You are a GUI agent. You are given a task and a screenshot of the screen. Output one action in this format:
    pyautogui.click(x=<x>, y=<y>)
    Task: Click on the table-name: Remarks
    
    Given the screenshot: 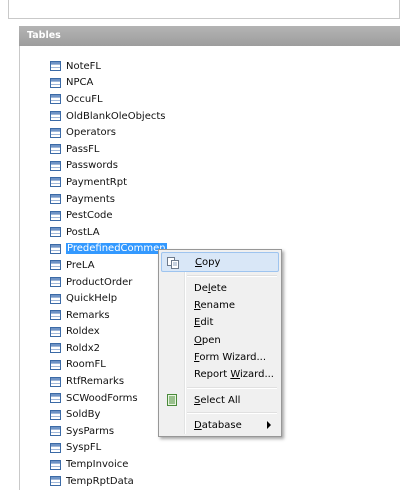 What is the action you would take?
    pyautogui.click(x=88, y=315)
    